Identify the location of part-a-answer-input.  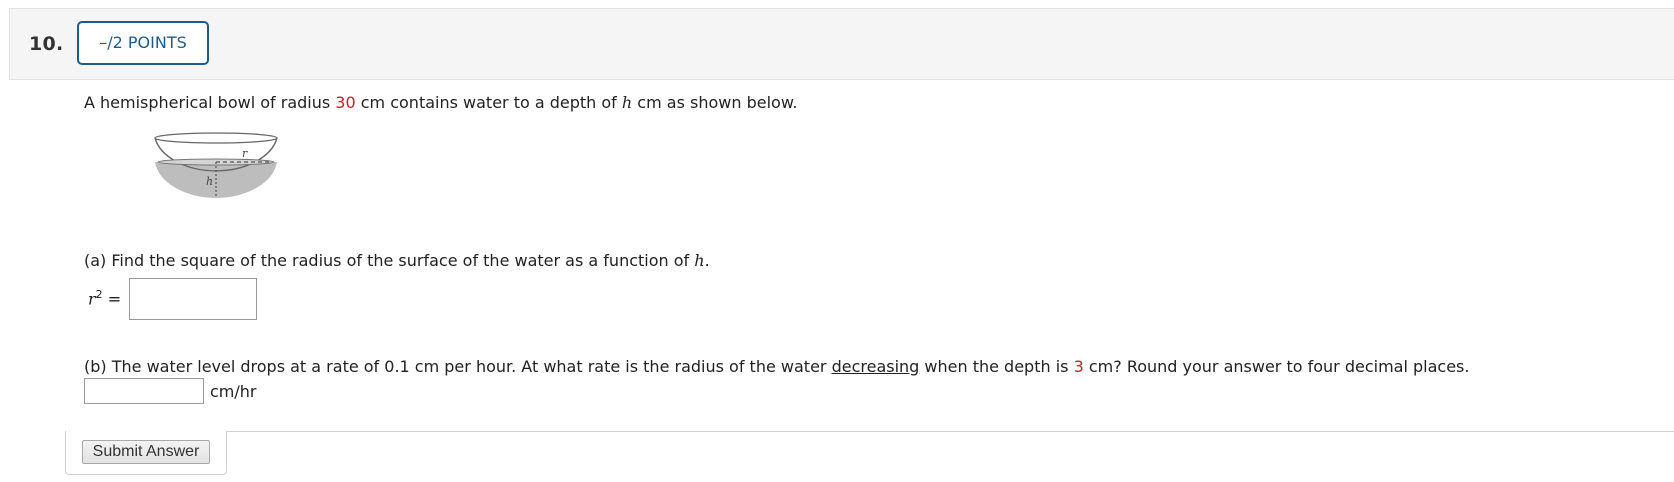
(193, 299).